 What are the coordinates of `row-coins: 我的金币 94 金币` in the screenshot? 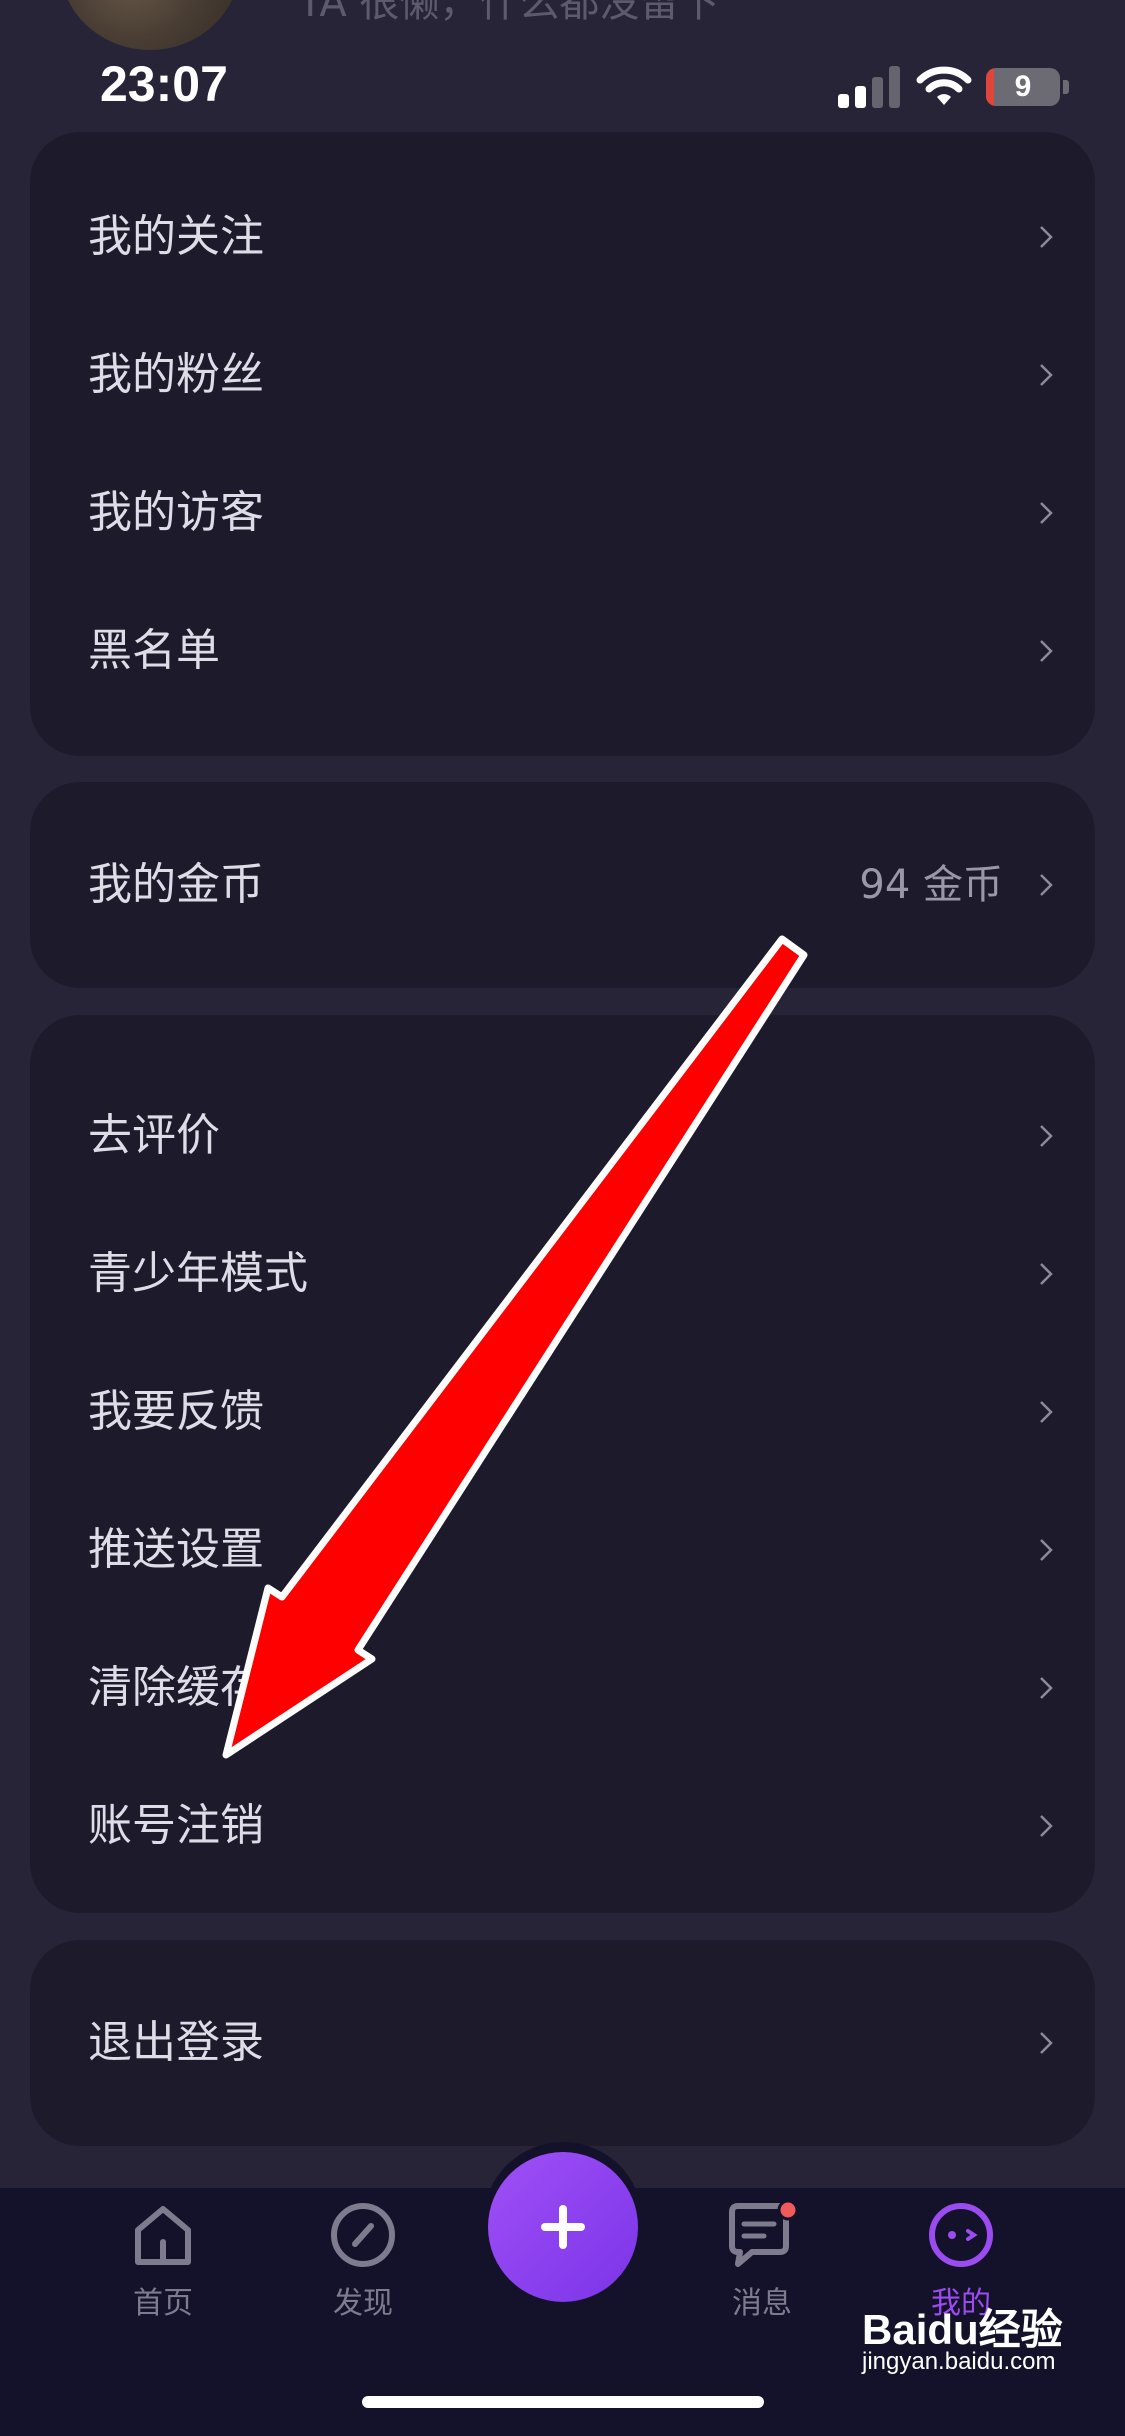 It's located at (562, 885).